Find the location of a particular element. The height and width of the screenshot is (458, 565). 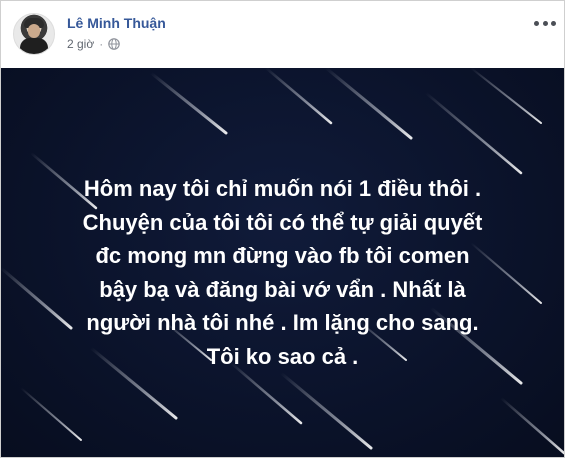

post-text-line: người nhà tôi nhé . Im lặng cho sang. is located at coordinates (282, 322).